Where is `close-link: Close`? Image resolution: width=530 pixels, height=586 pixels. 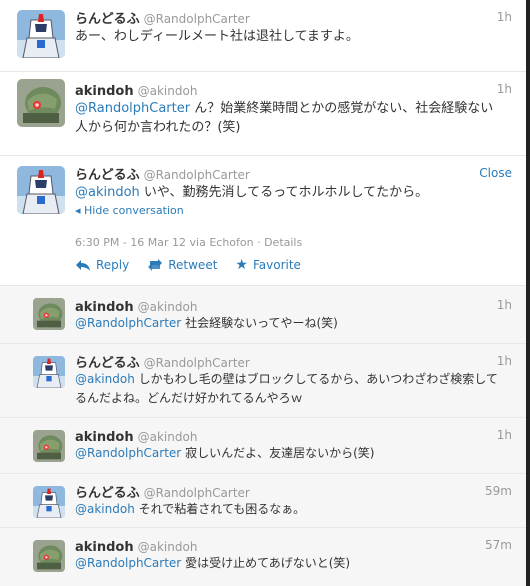
close-link: Close is located at coordinates (495, 173).